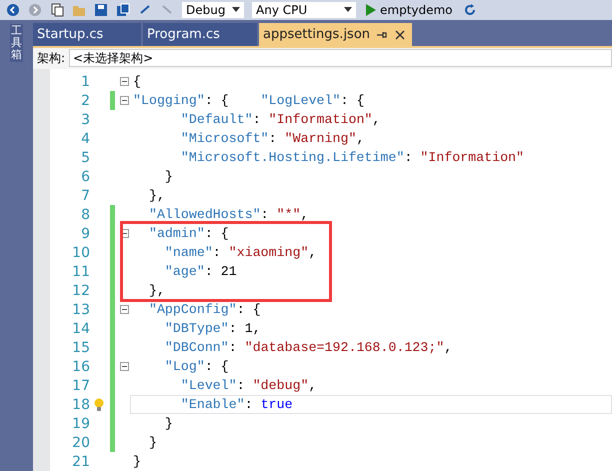 Image resolution: width=612 pixels, height=471 pixels. Describe the element at coordinates (13, 10) in the screenshot. I see `back-icon` at that location.